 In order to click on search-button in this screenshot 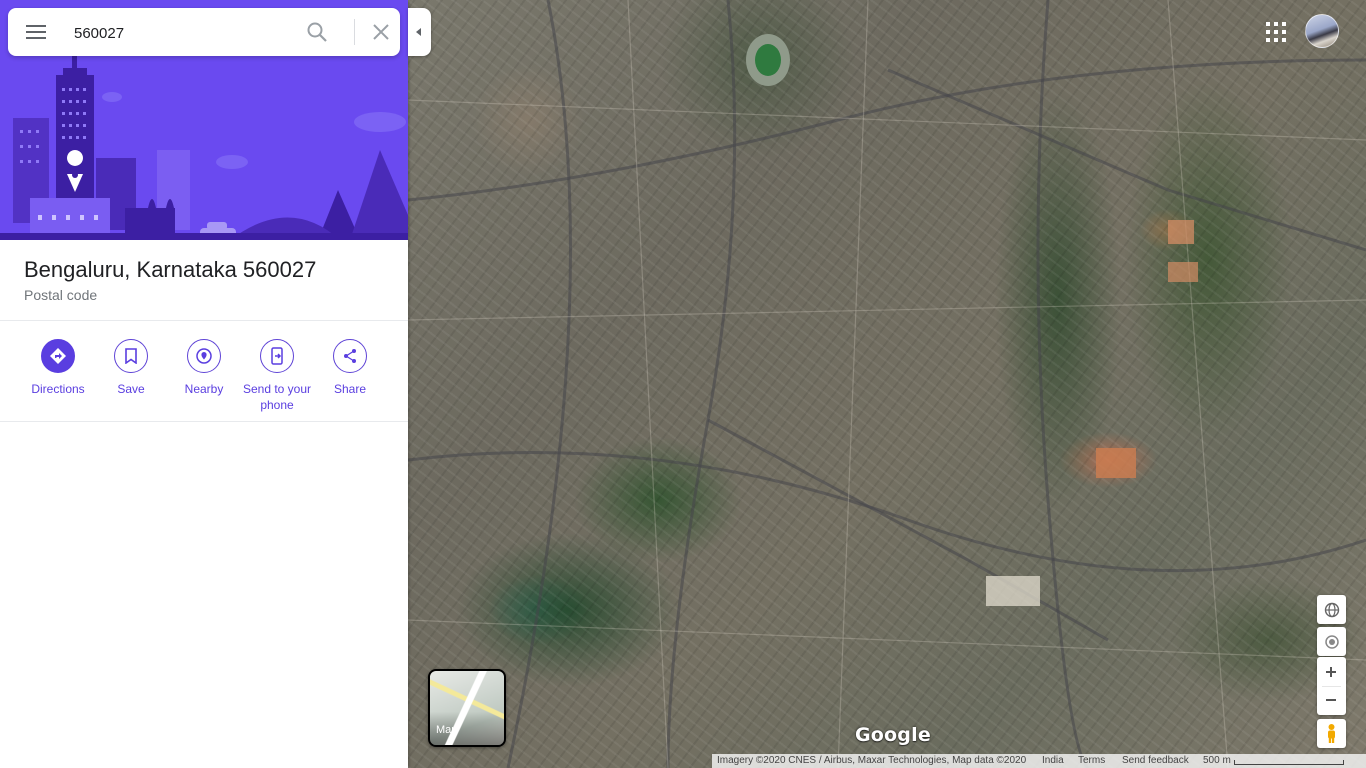, I will do `click(317, 32)`.